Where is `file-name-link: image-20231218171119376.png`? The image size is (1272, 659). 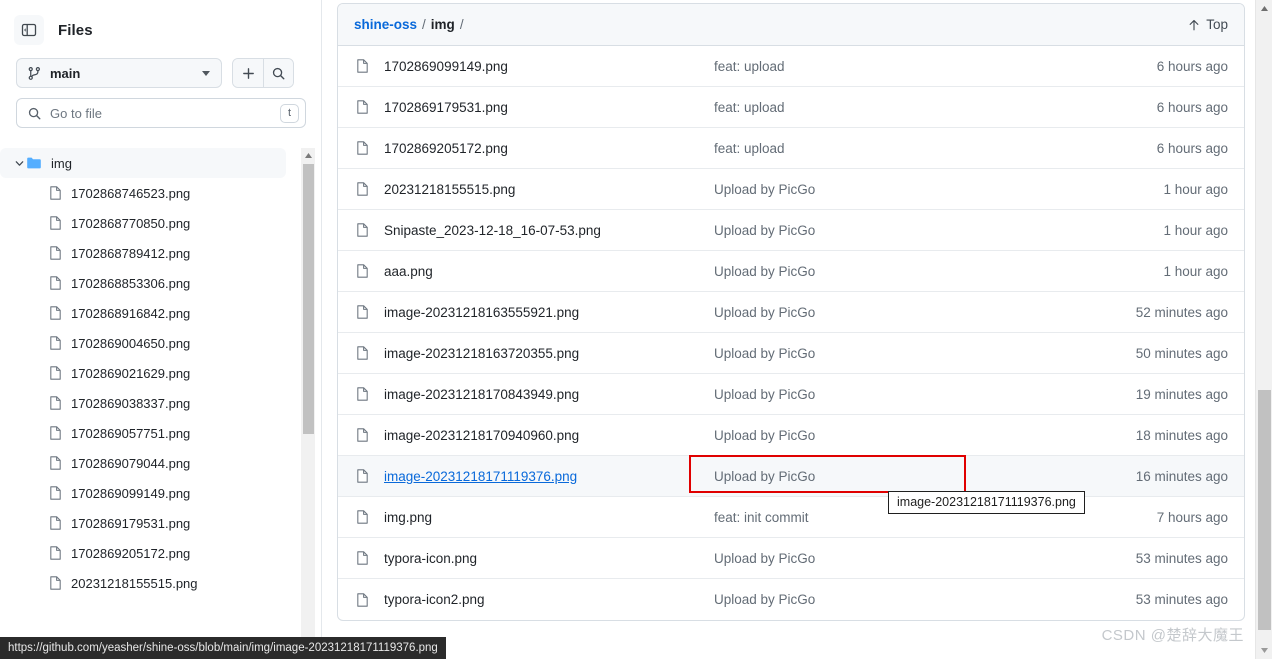
file-name-link: image-20231218171119376.png is located at coordinates (549, 476).